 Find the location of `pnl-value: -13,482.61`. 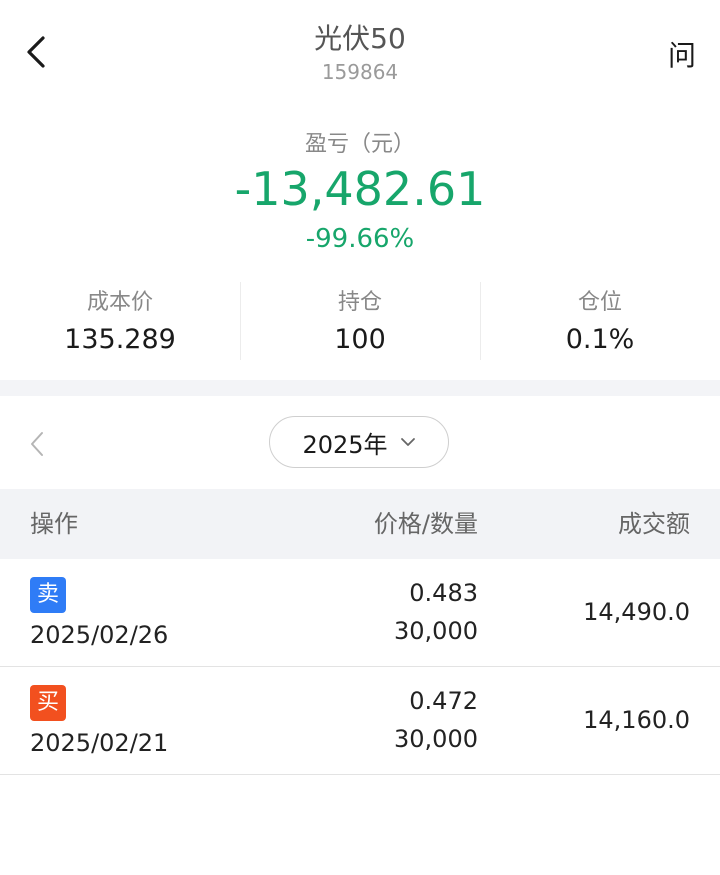

pnl-value: -13,482.61 is located at coordinates (360, 189).